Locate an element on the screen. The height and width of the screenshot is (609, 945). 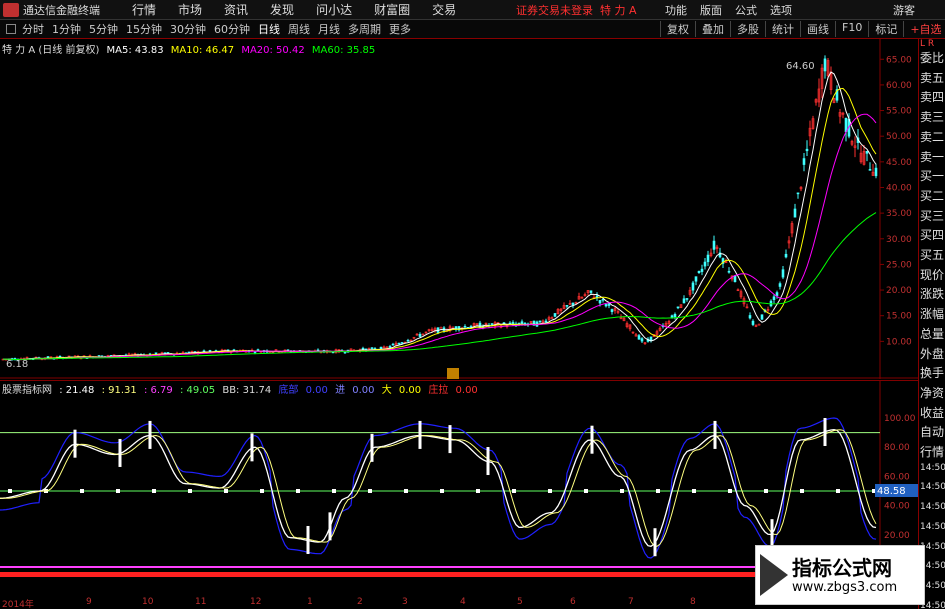
period-30min: 30分钟 is located at coordinates (188, 29).